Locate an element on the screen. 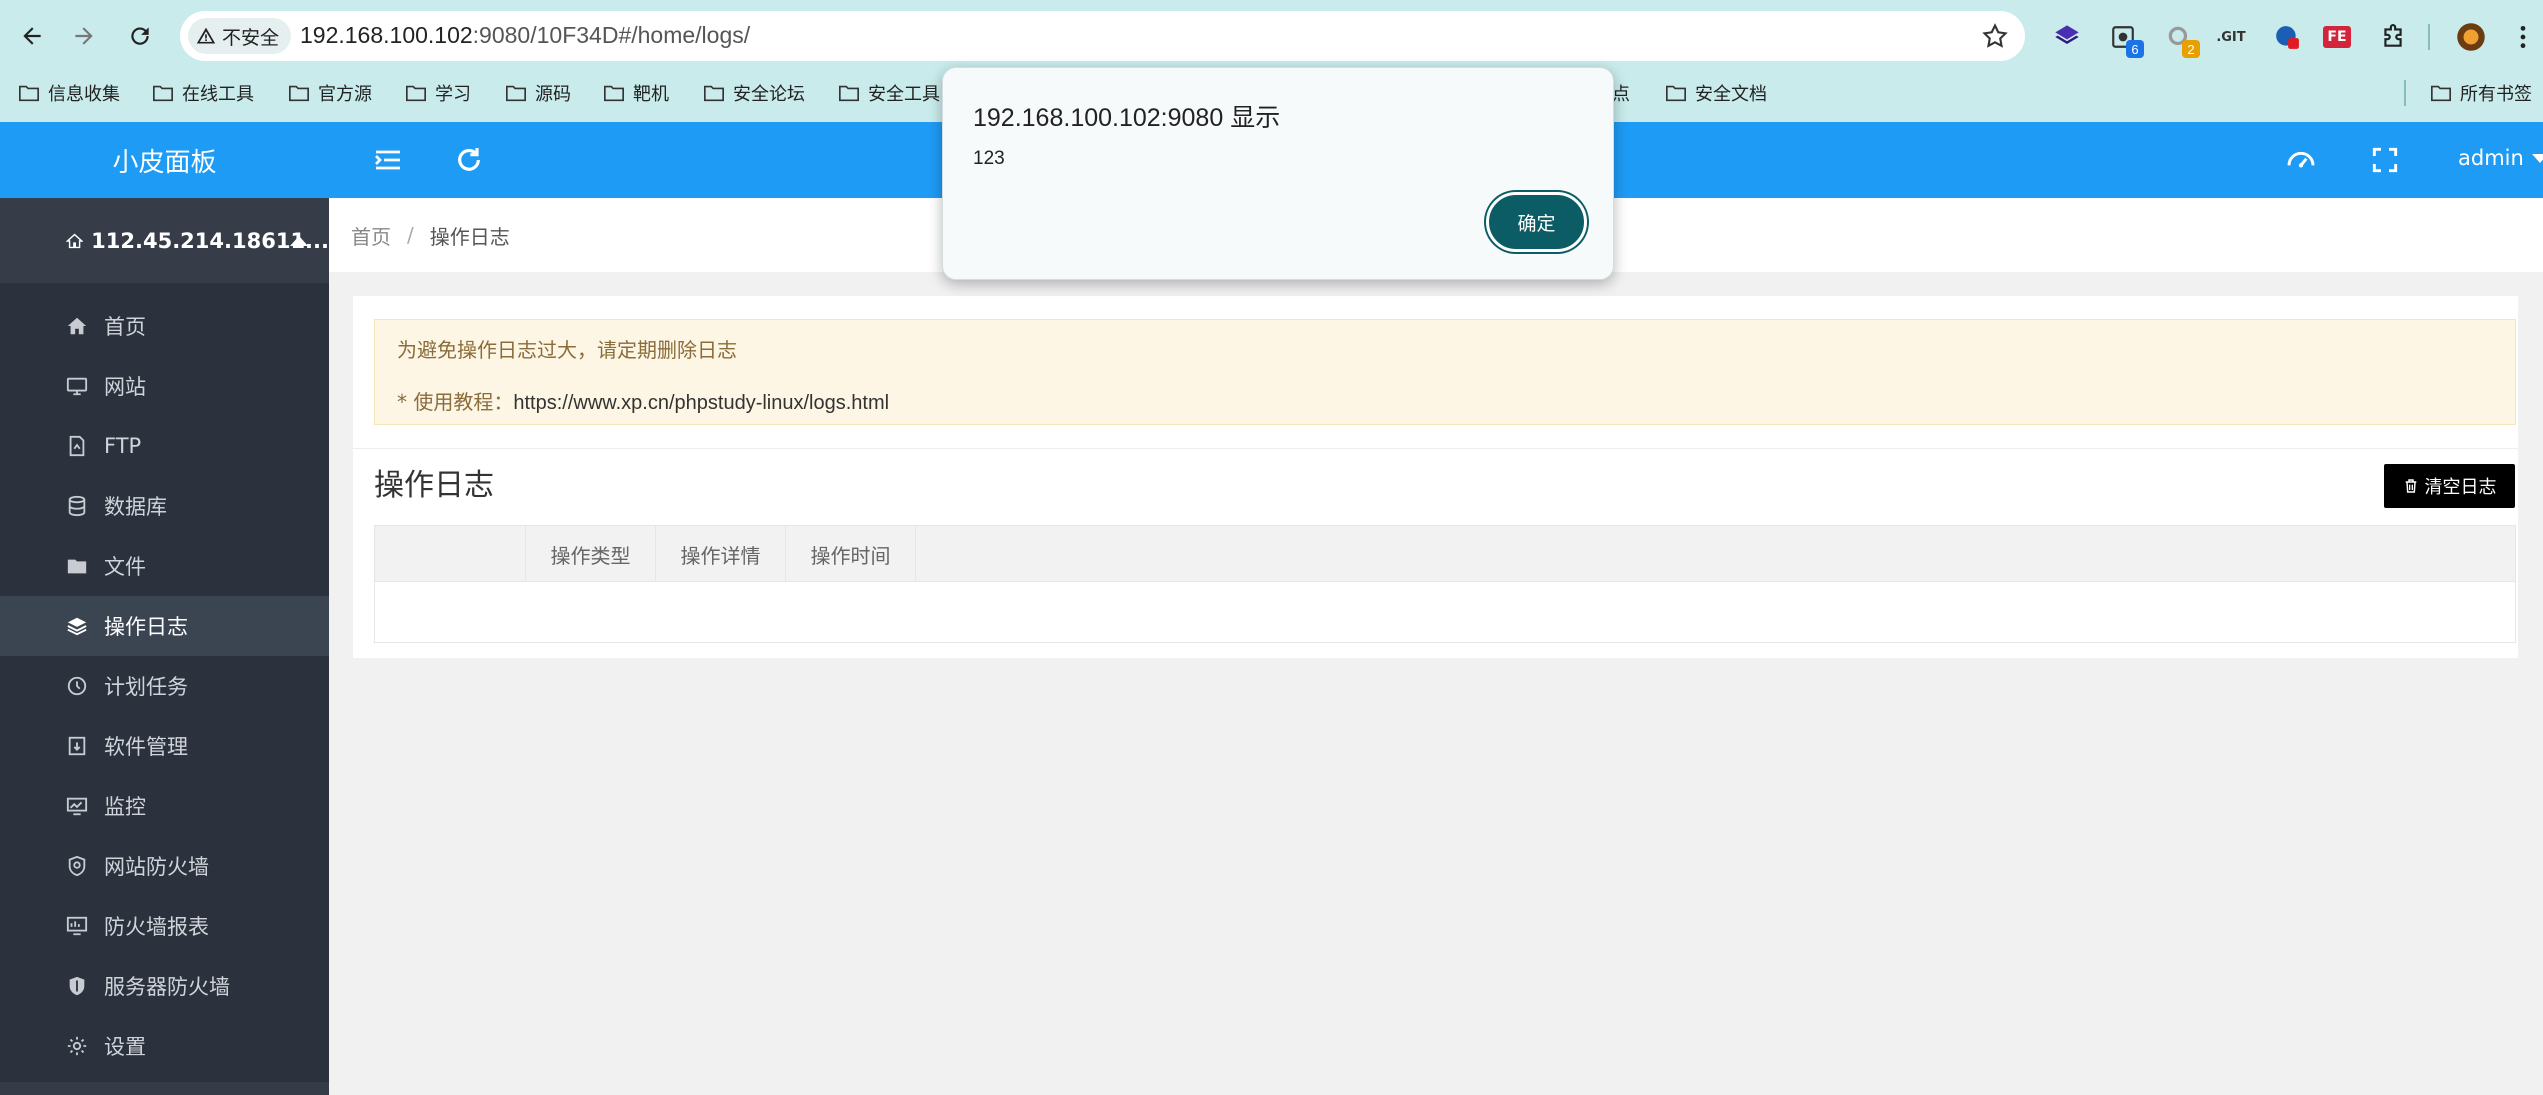  caret-down-icon is located at coordinates (2537, 158).